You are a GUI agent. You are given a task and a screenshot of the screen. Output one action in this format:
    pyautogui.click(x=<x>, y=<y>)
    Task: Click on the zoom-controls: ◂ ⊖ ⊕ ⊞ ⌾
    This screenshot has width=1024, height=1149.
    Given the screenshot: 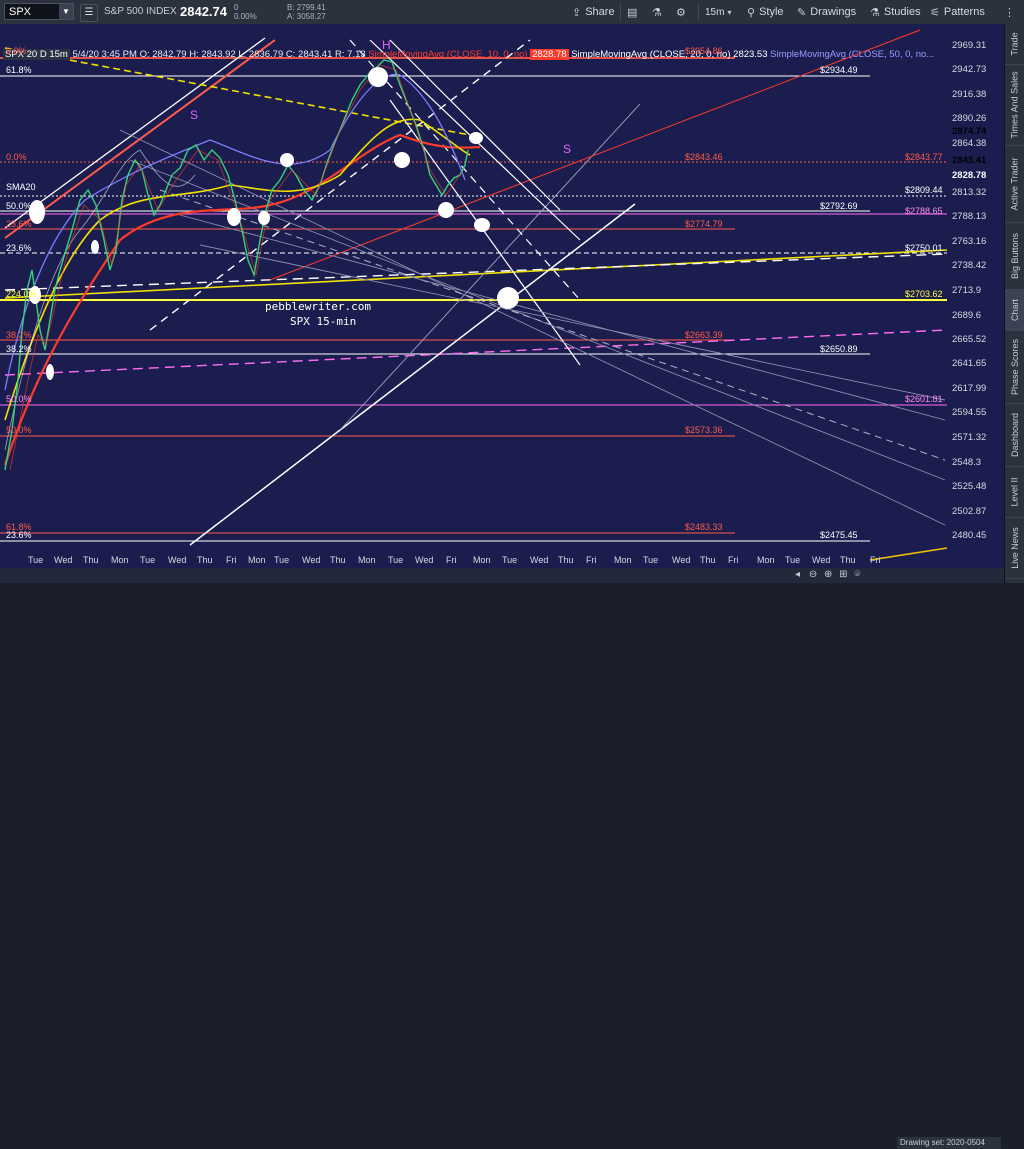 What is the action you would take?
    pyautogui.click(x=827, y=574)
    